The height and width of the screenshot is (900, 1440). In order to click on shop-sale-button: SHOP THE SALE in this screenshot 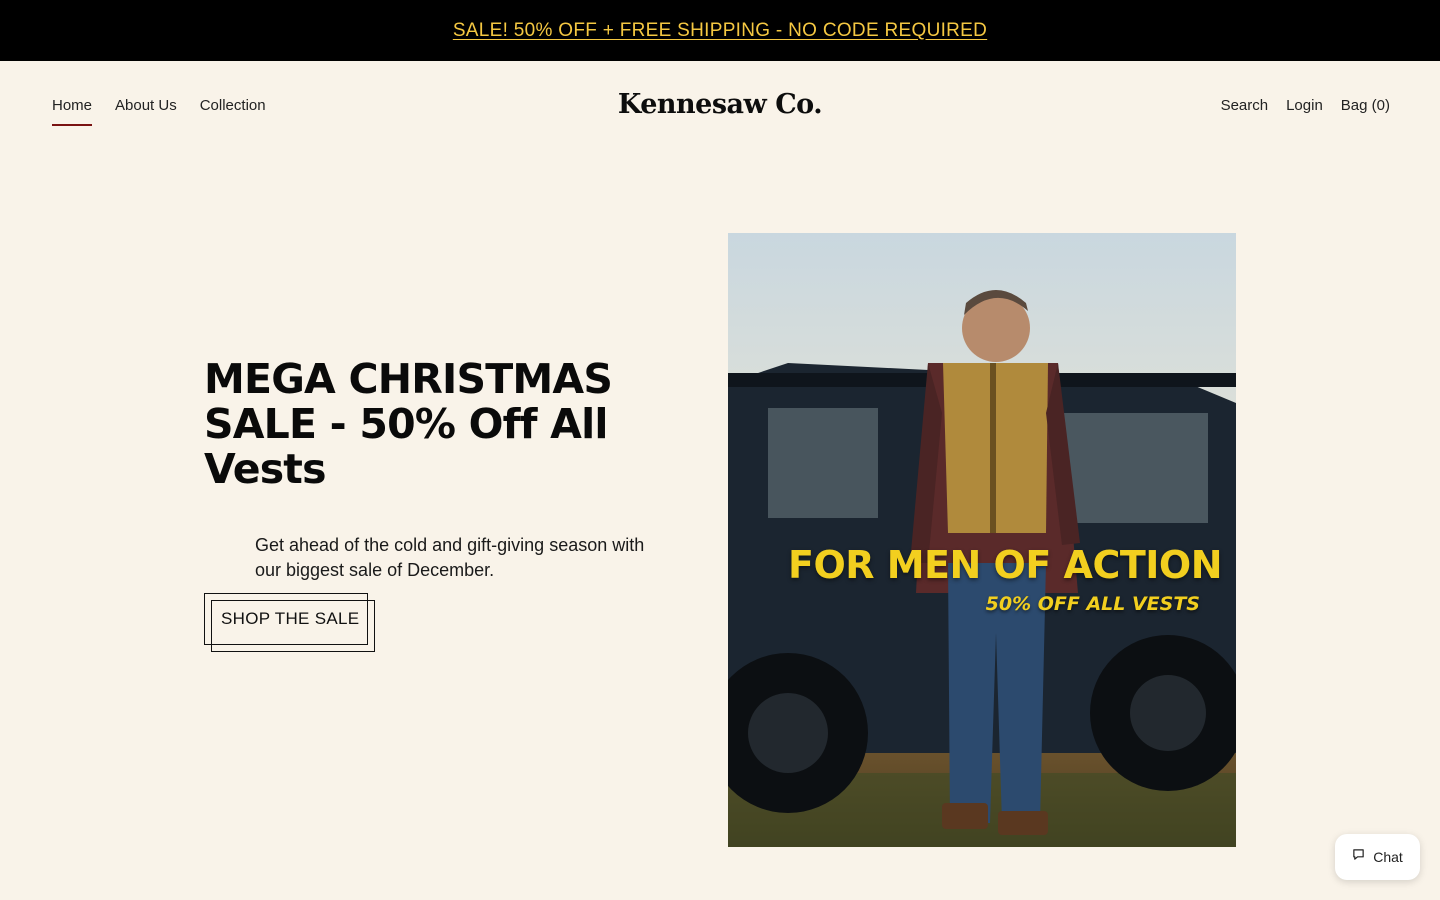, I will do `click(286, 619)`.